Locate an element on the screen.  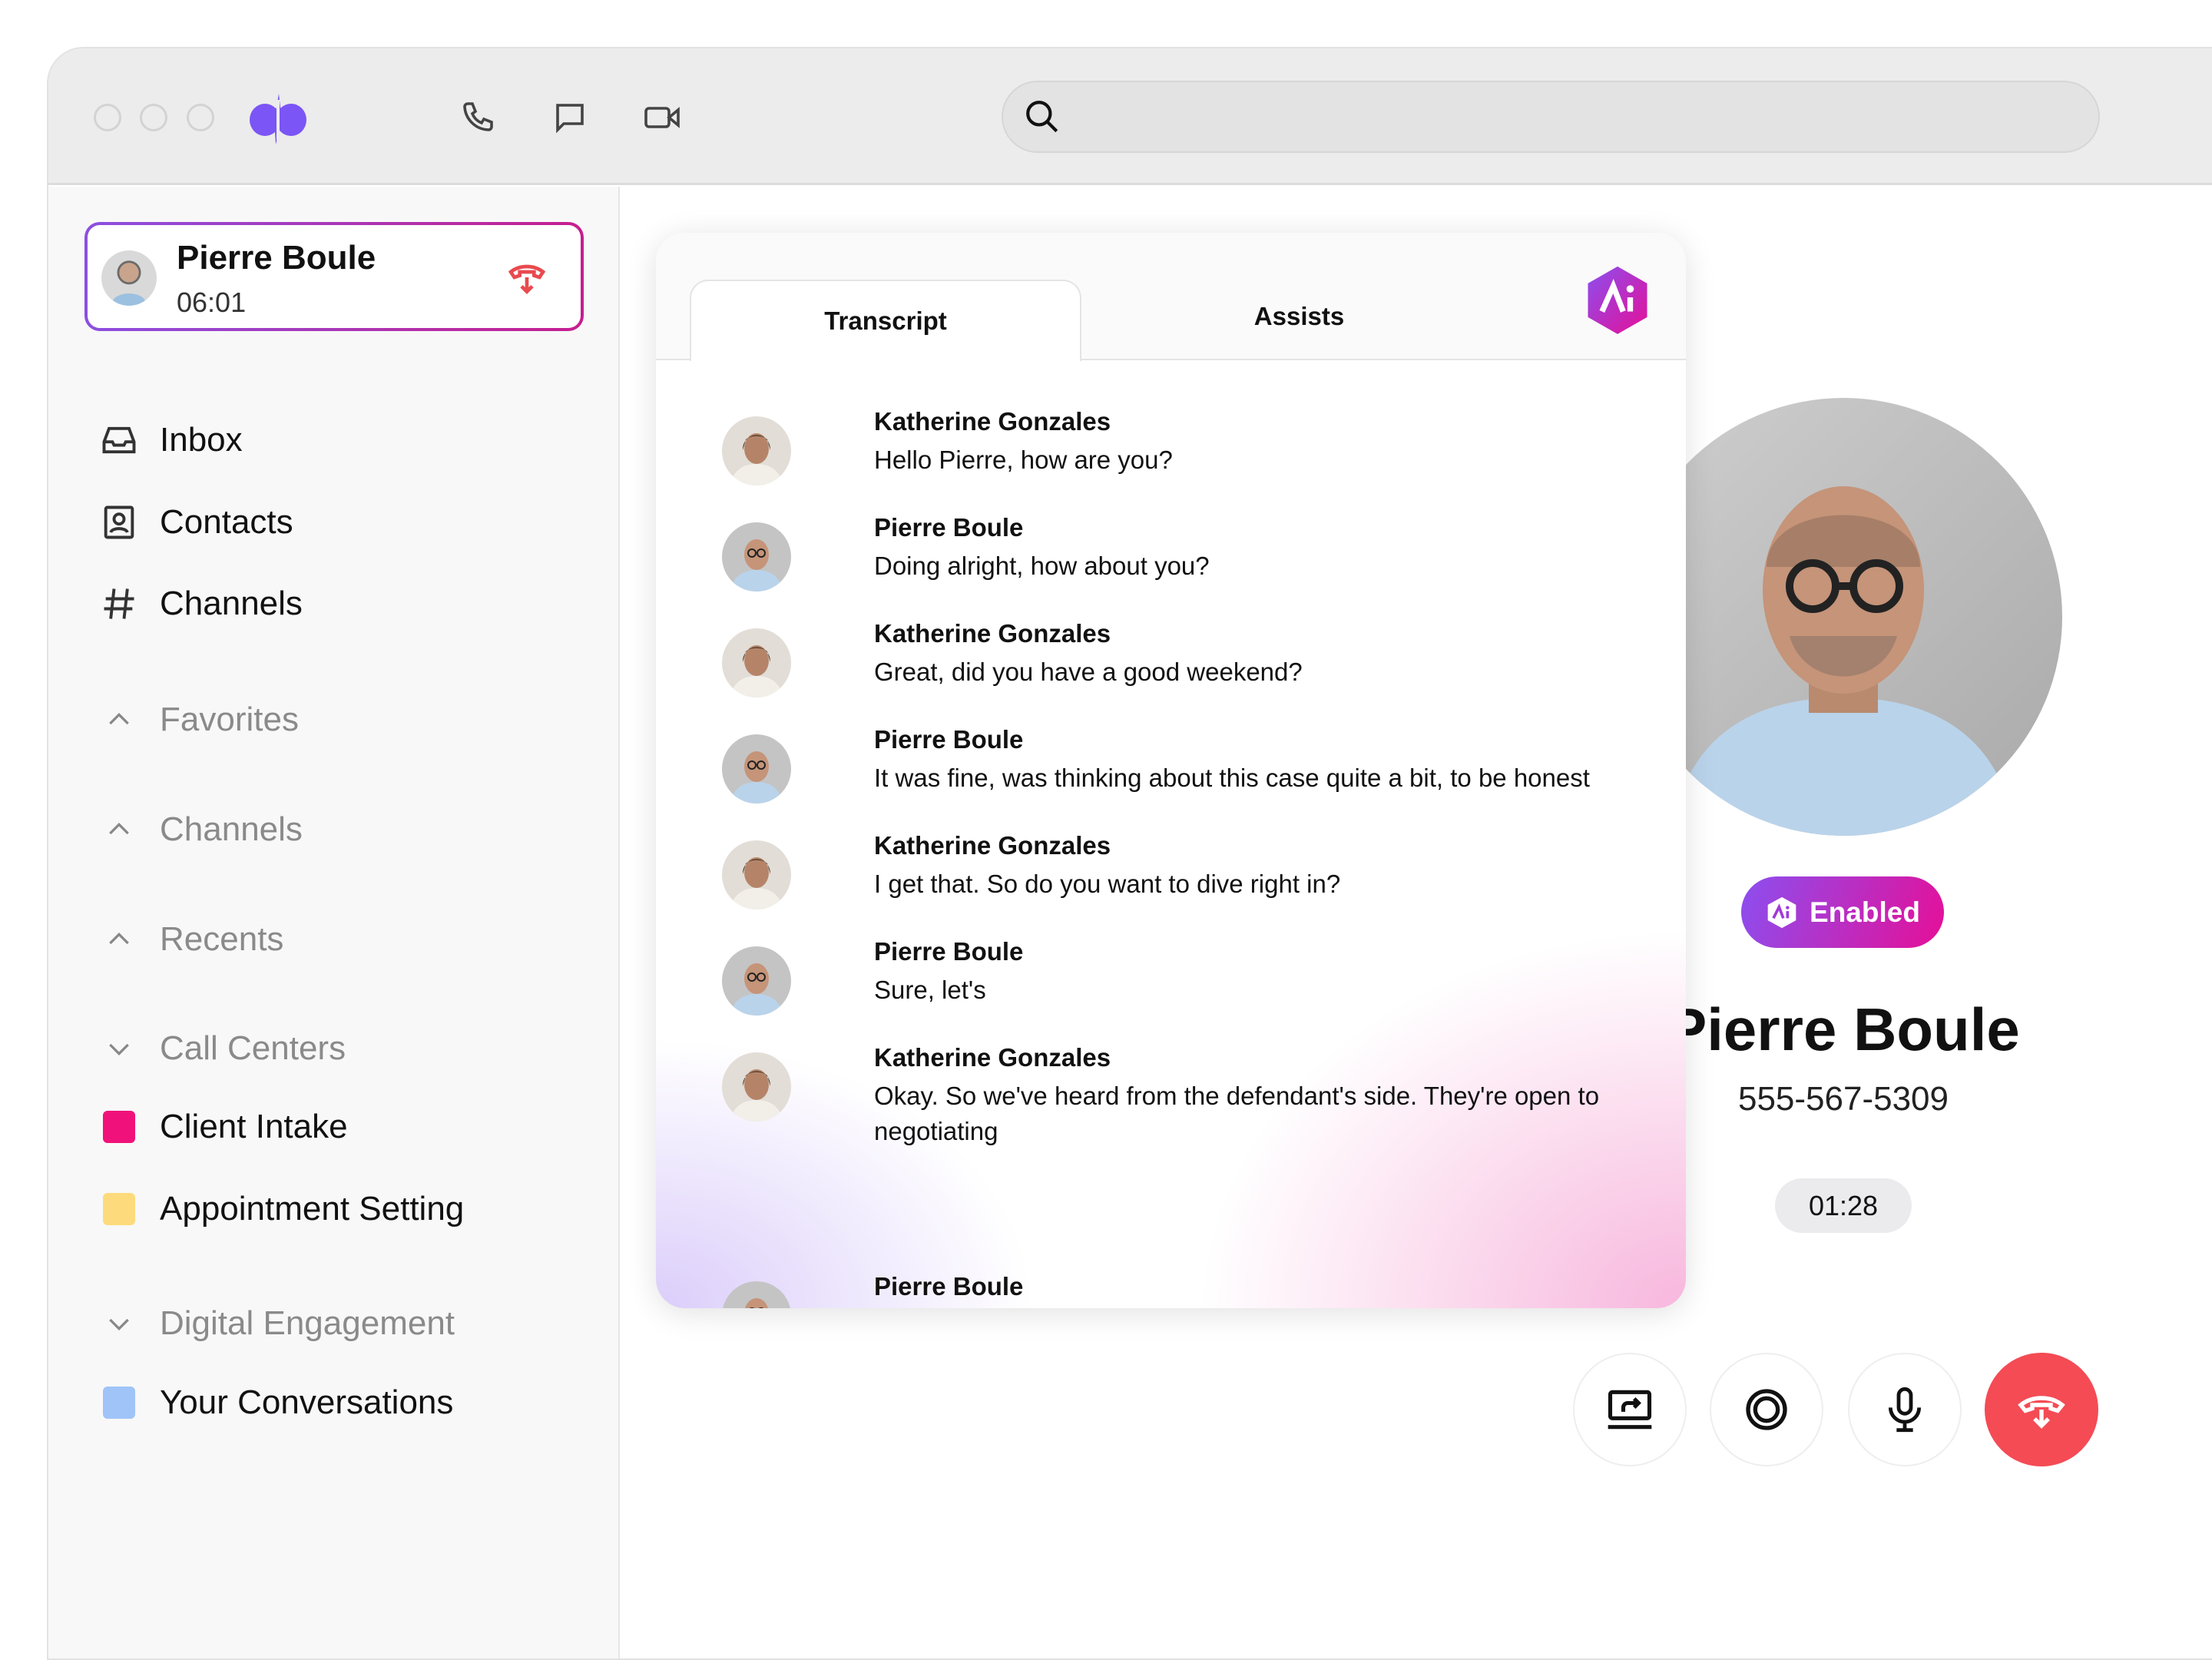
record-icon is located at coordinates (1767, 1409).